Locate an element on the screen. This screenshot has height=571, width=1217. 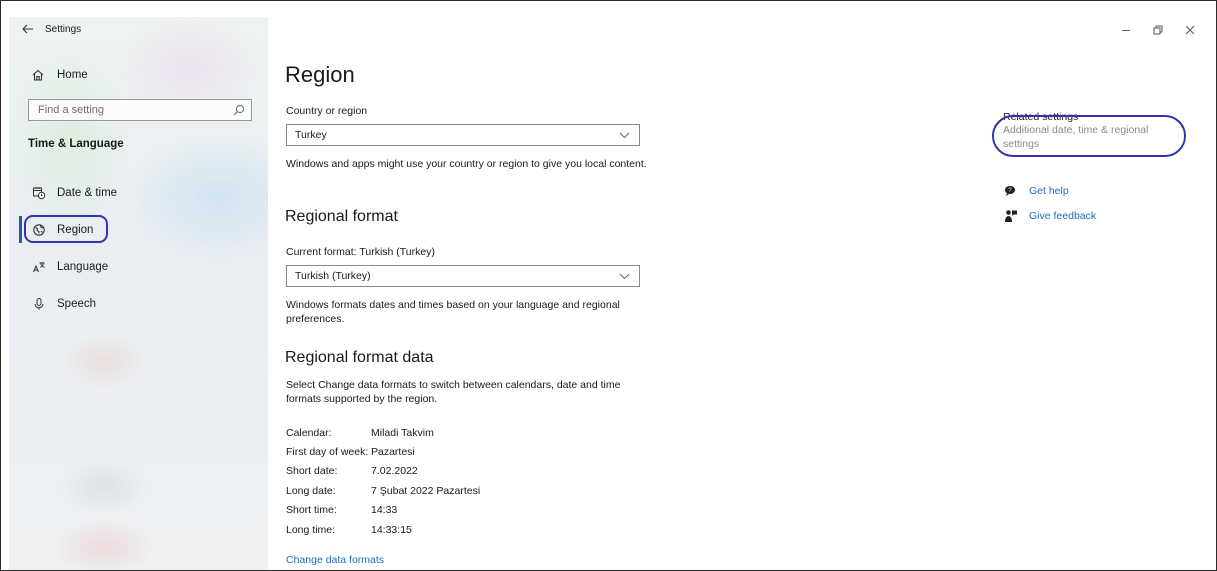
format-row-key: First day of week: is located at coordinates (327, 452).